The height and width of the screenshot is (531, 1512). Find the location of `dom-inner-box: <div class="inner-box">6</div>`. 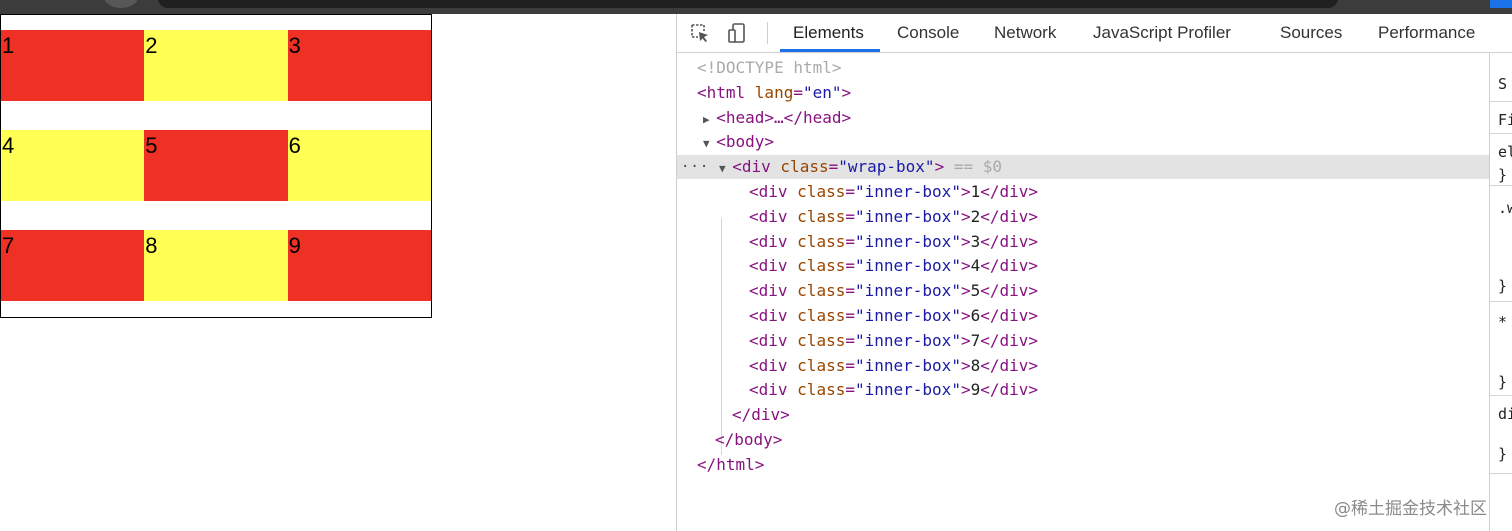

dom-inner-box: <div class="inner-box">6</div> is located at coordinates (1083, 316).